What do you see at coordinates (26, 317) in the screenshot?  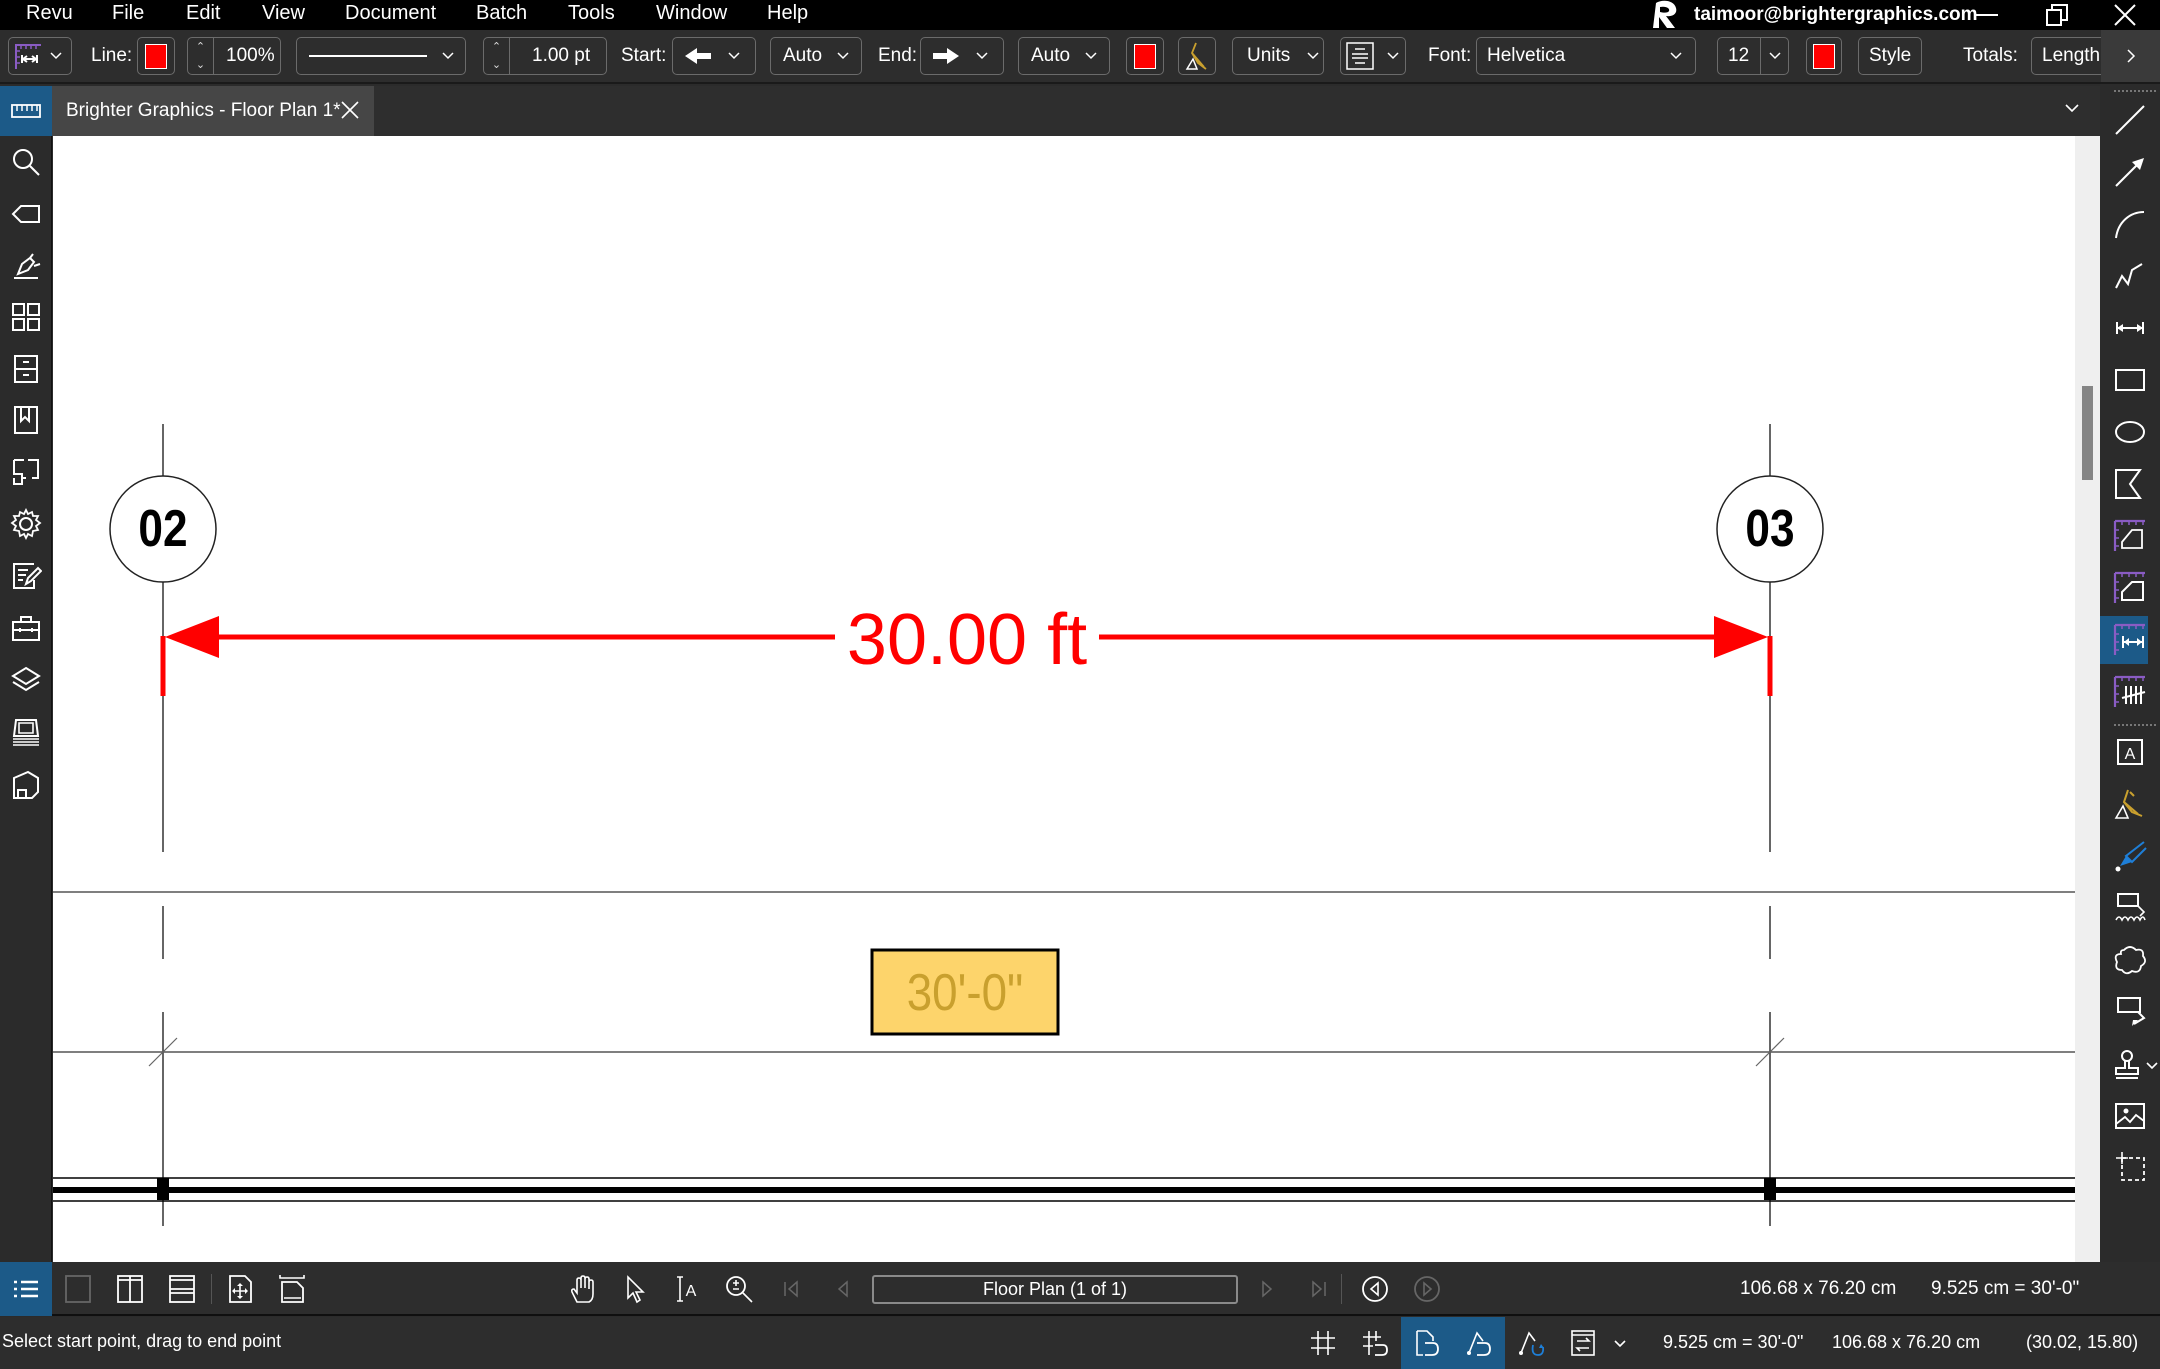 I see `thumbnails-icon` at bounding box center [26, 317].